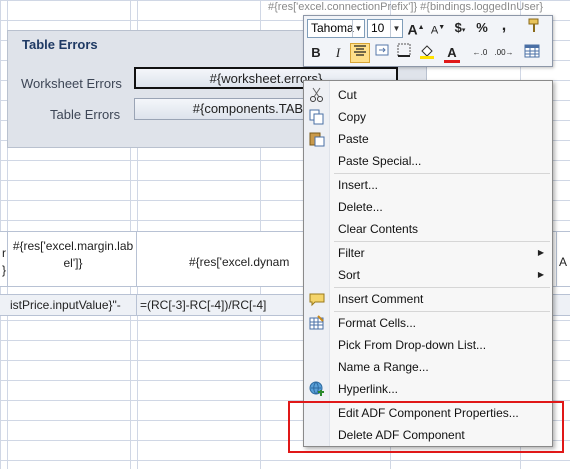  I want to click on menu-item-label: Clear Contents, so click(378, 229).